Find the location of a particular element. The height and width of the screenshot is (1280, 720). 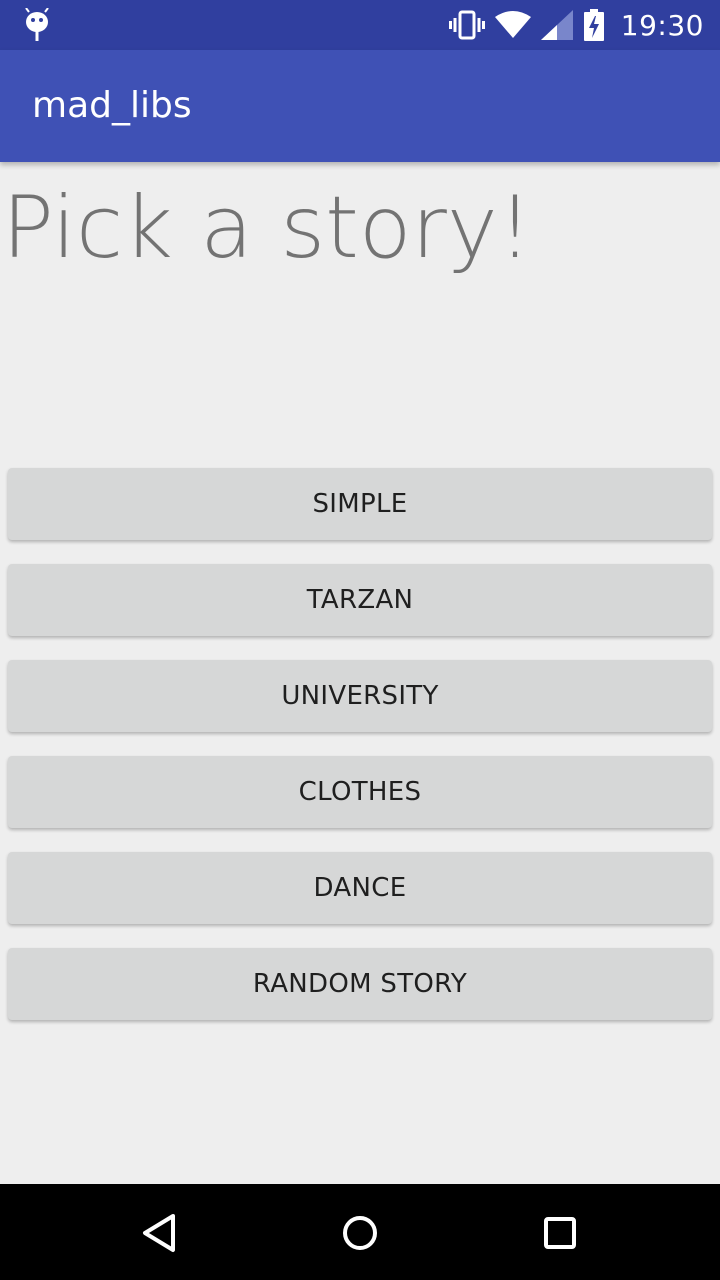

back-icon is located at coordinates (160, 1233).